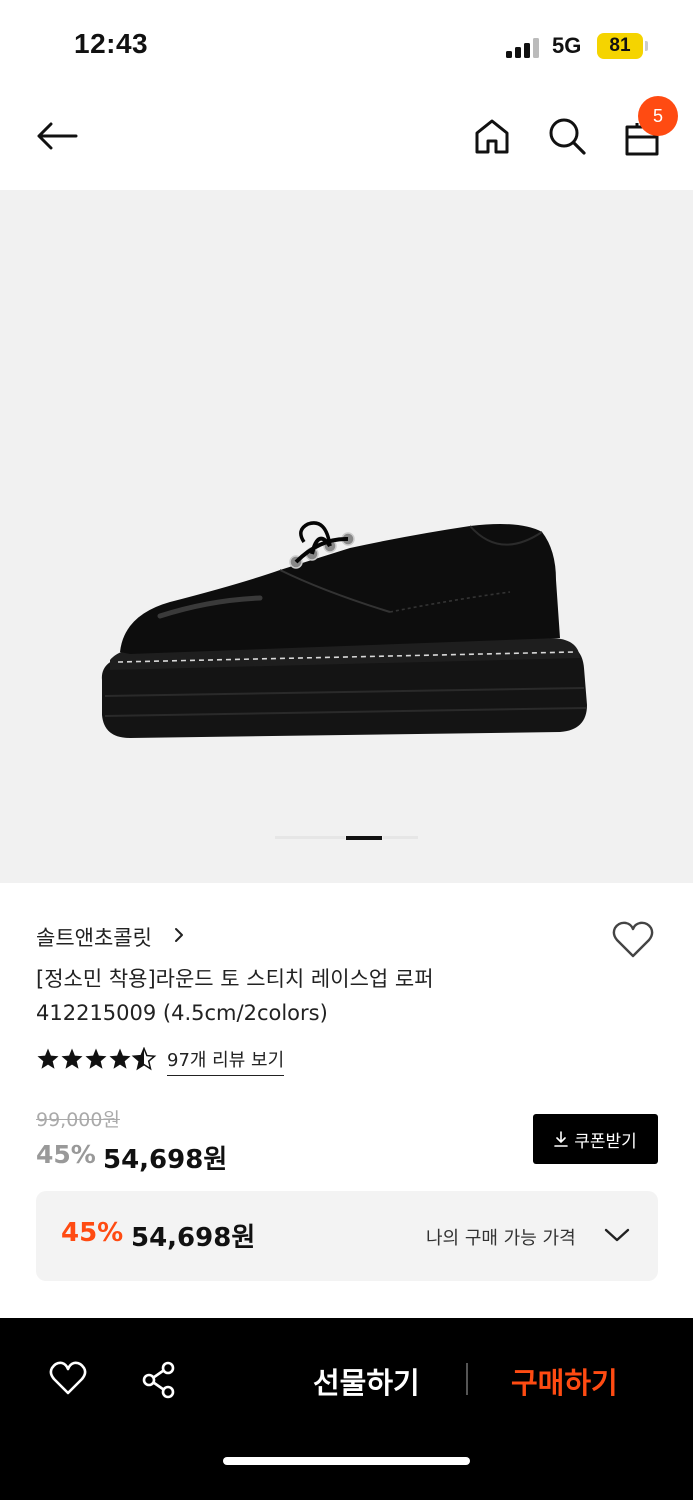 The image size is (693, 1500). What do you see at coordinates (179, 935) in the screenshot?
I see `chevron-right-icon` at bounding box center [179, 935].